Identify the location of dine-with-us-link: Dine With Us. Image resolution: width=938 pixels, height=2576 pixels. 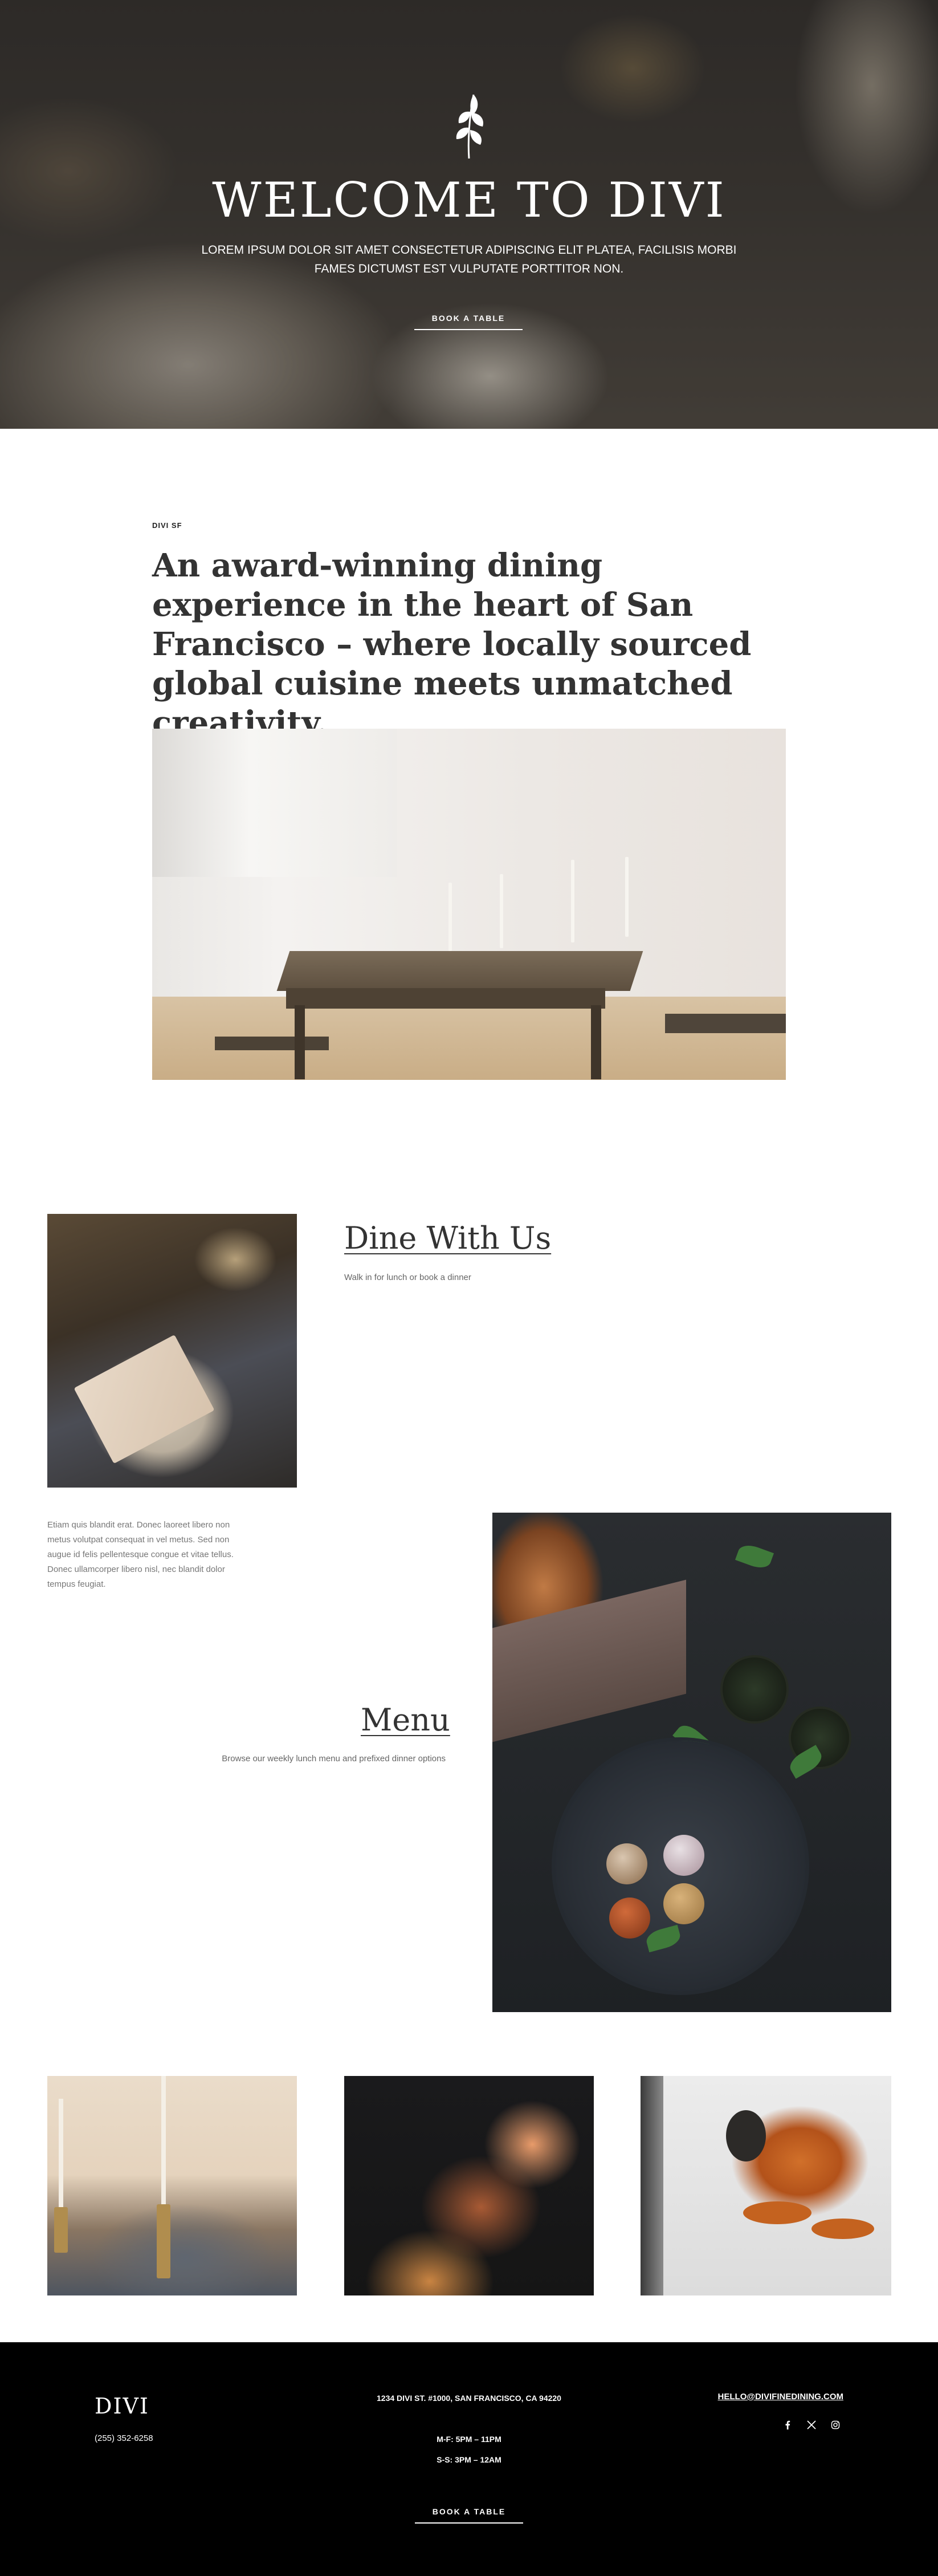
(447, 1238).